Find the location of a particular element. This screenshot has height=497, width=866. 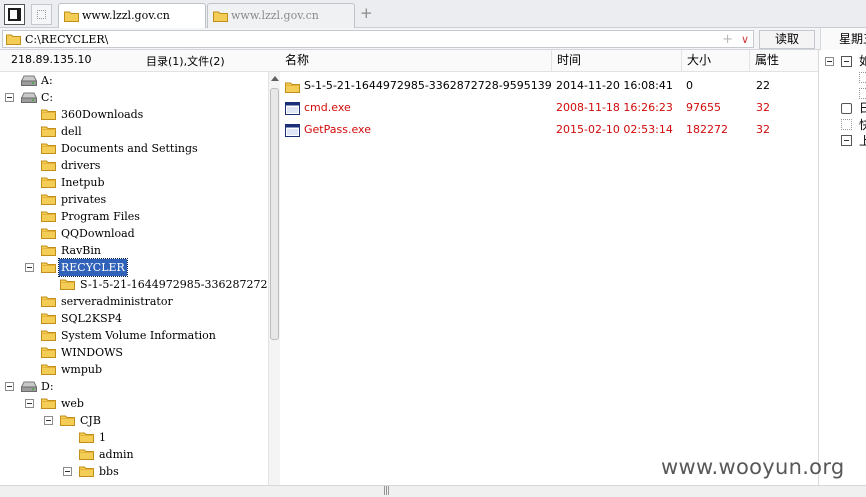

server-ip: 218.89.135.10 is located at coordinates (51, 59).